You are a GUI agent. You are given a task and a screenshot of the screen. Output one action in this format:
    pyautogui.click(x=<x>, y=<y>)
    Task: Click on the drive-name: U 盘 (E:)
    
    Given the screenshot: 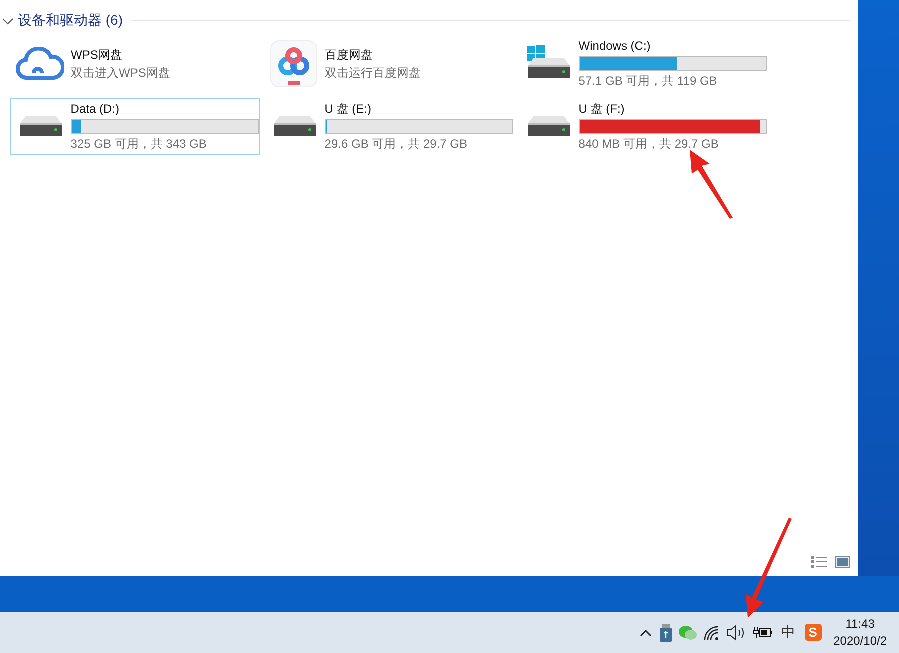 What is the action you would take?
    pyautogui.click(x=348, y=109)
    